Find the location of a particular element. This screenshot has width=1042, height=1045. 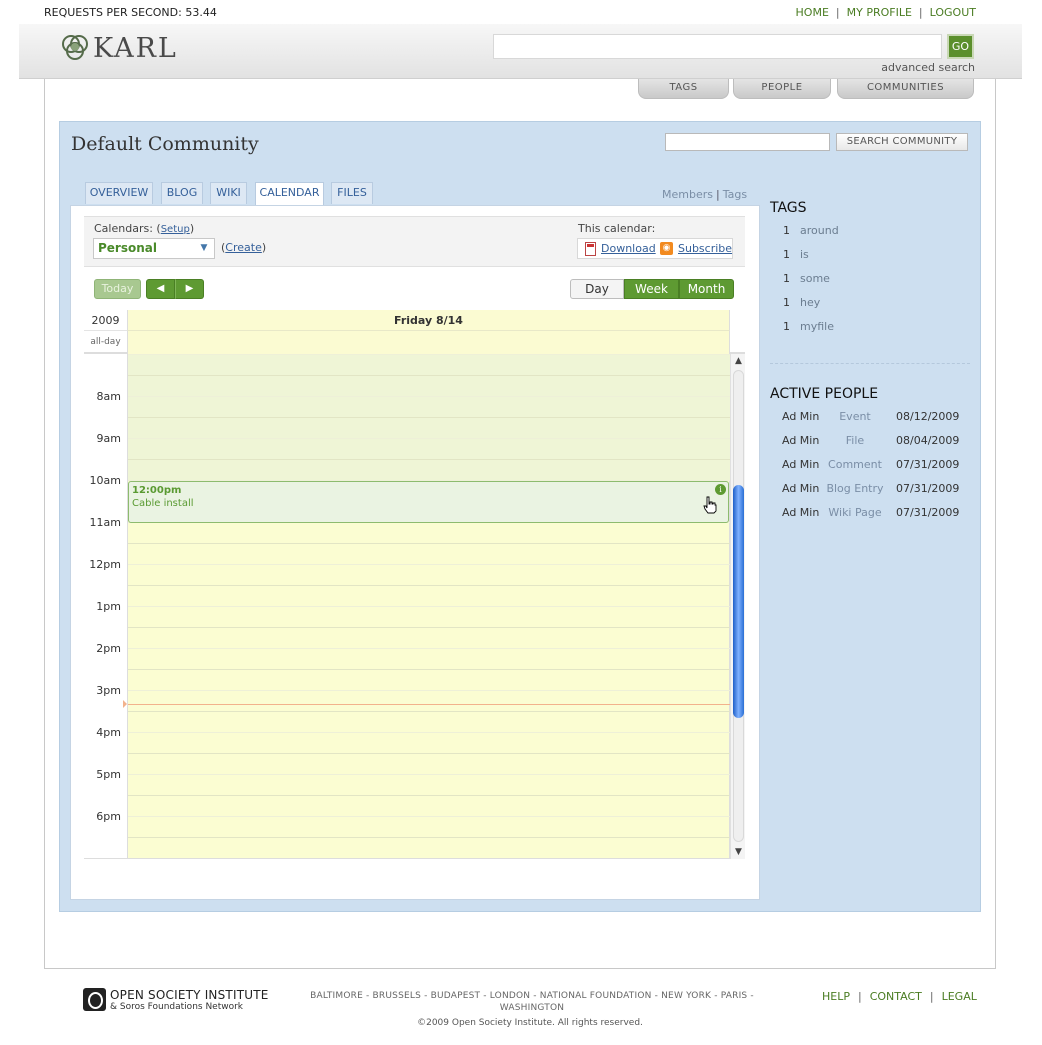

calendar-header: 2009 all-day Friday 8/14 is located at coordinates (414, 332).